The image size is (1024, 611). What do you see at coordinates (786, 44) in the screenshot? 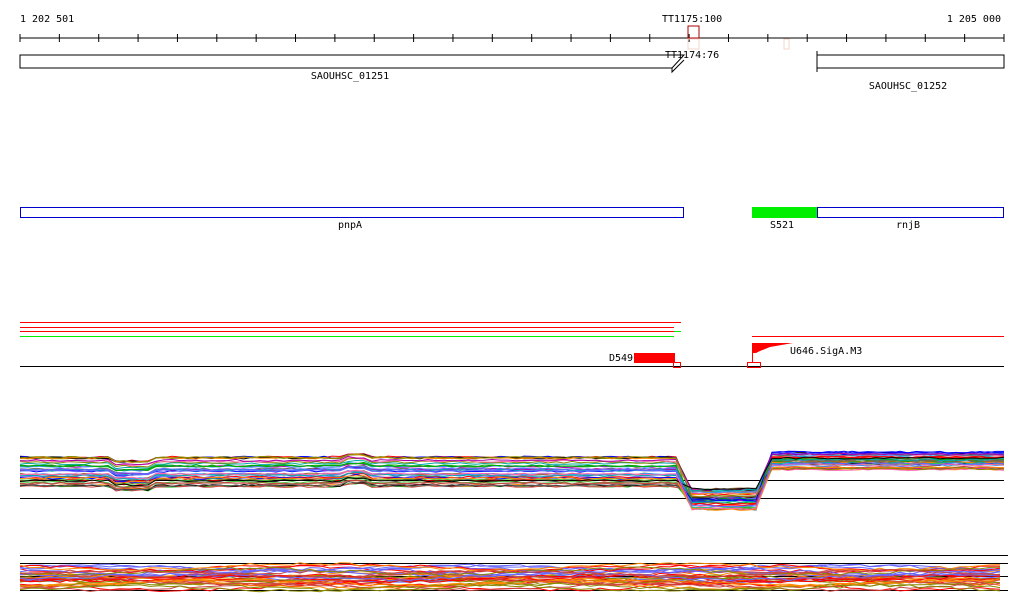
I see `terminator-faint-marker` at bounding box center [786, 44].